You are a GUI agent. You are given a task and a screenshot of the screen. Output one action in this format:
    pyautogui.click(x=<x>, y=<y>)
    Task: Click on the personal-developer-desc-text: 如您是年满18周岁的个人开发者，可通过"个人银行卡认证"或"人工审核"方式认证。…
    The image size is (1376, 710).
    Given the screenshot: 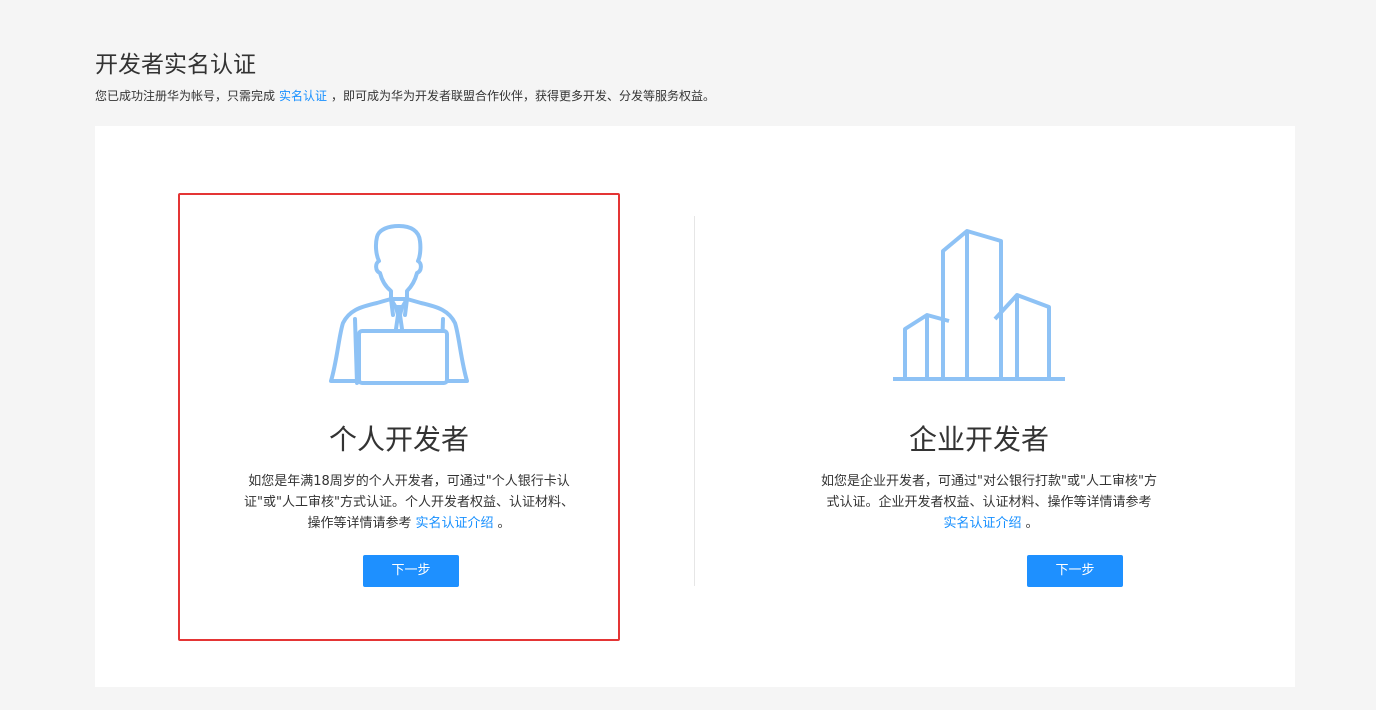 What is the action you would take?
    pyautogui.click(x=409, y=502)
    